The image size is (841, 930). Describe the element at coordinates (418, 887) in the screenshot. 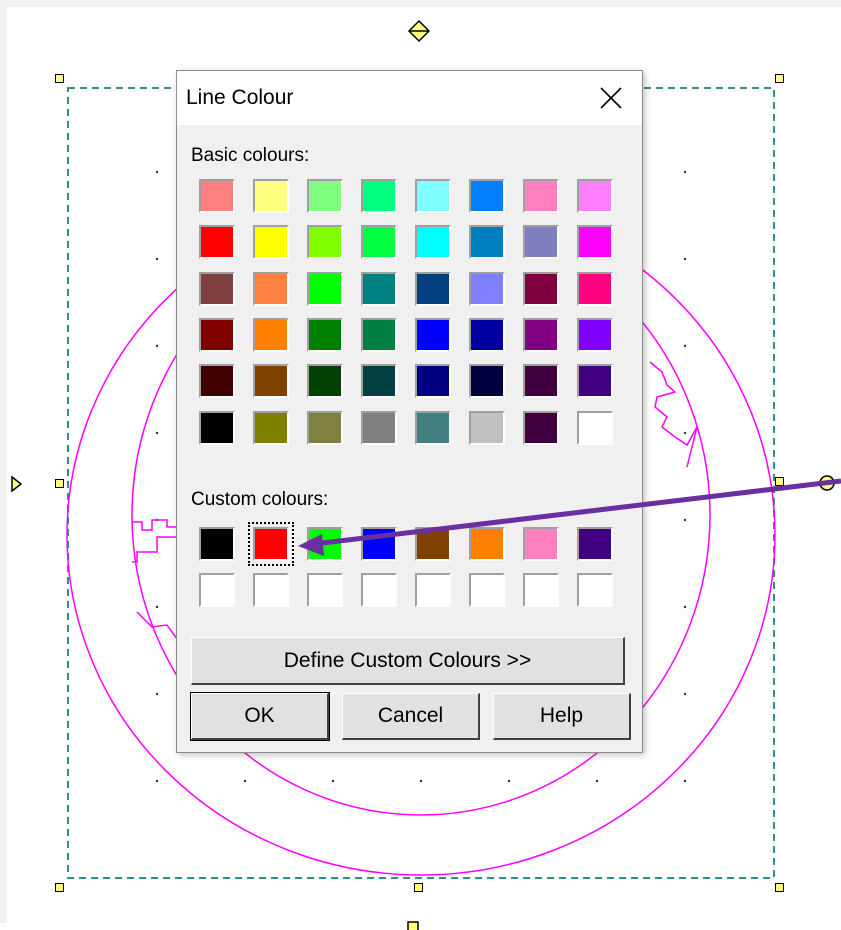

I see `resize-handle-bottom-middle` at that location.